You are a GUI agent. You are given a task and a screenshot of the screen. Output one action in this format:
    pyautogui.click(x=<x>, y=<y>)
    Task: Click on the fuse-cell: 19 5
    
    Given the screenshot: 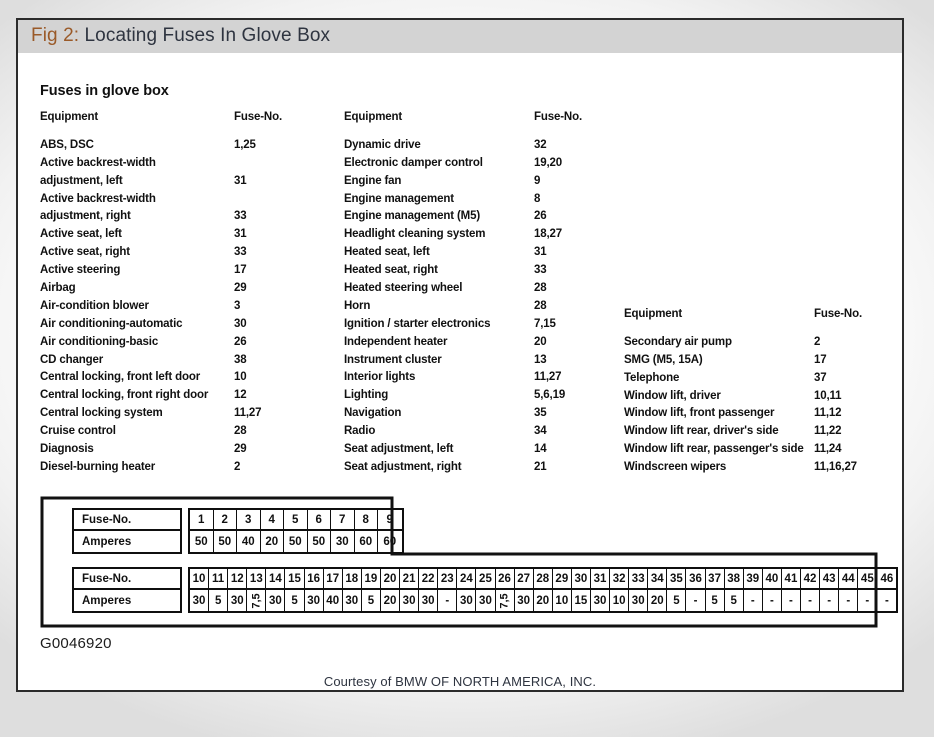 What is the action you would take?
    pyautogui.click(x=371, y=590)
    